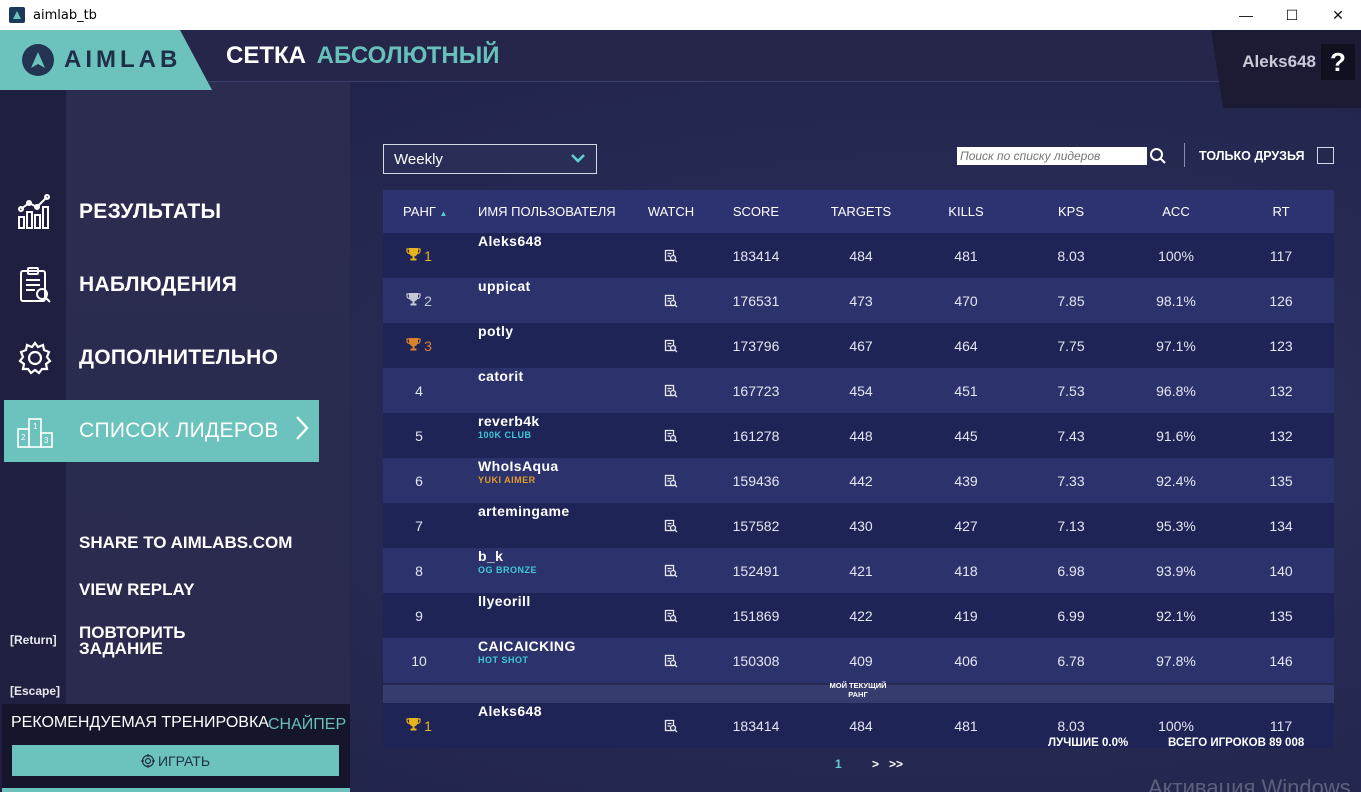 The width and height of the screenshot is (1361, 792). I want to click on table-row: 9 llyeorill 151869 422 419 6.99 92.1% 135, so click(858, 615).